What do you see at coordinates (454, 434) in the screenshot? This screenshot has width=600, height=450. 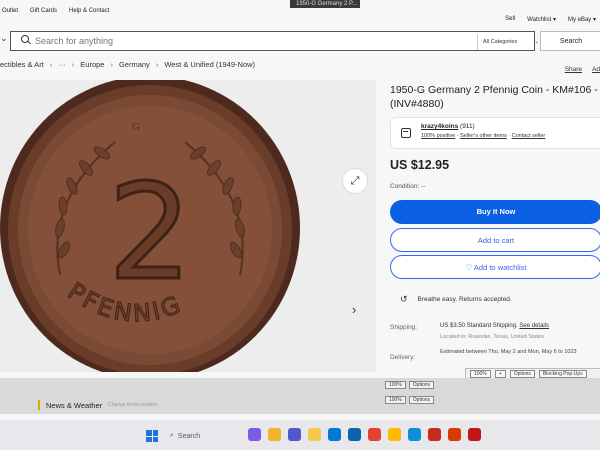 I see `office-icon` at bounding box center [454, 434].